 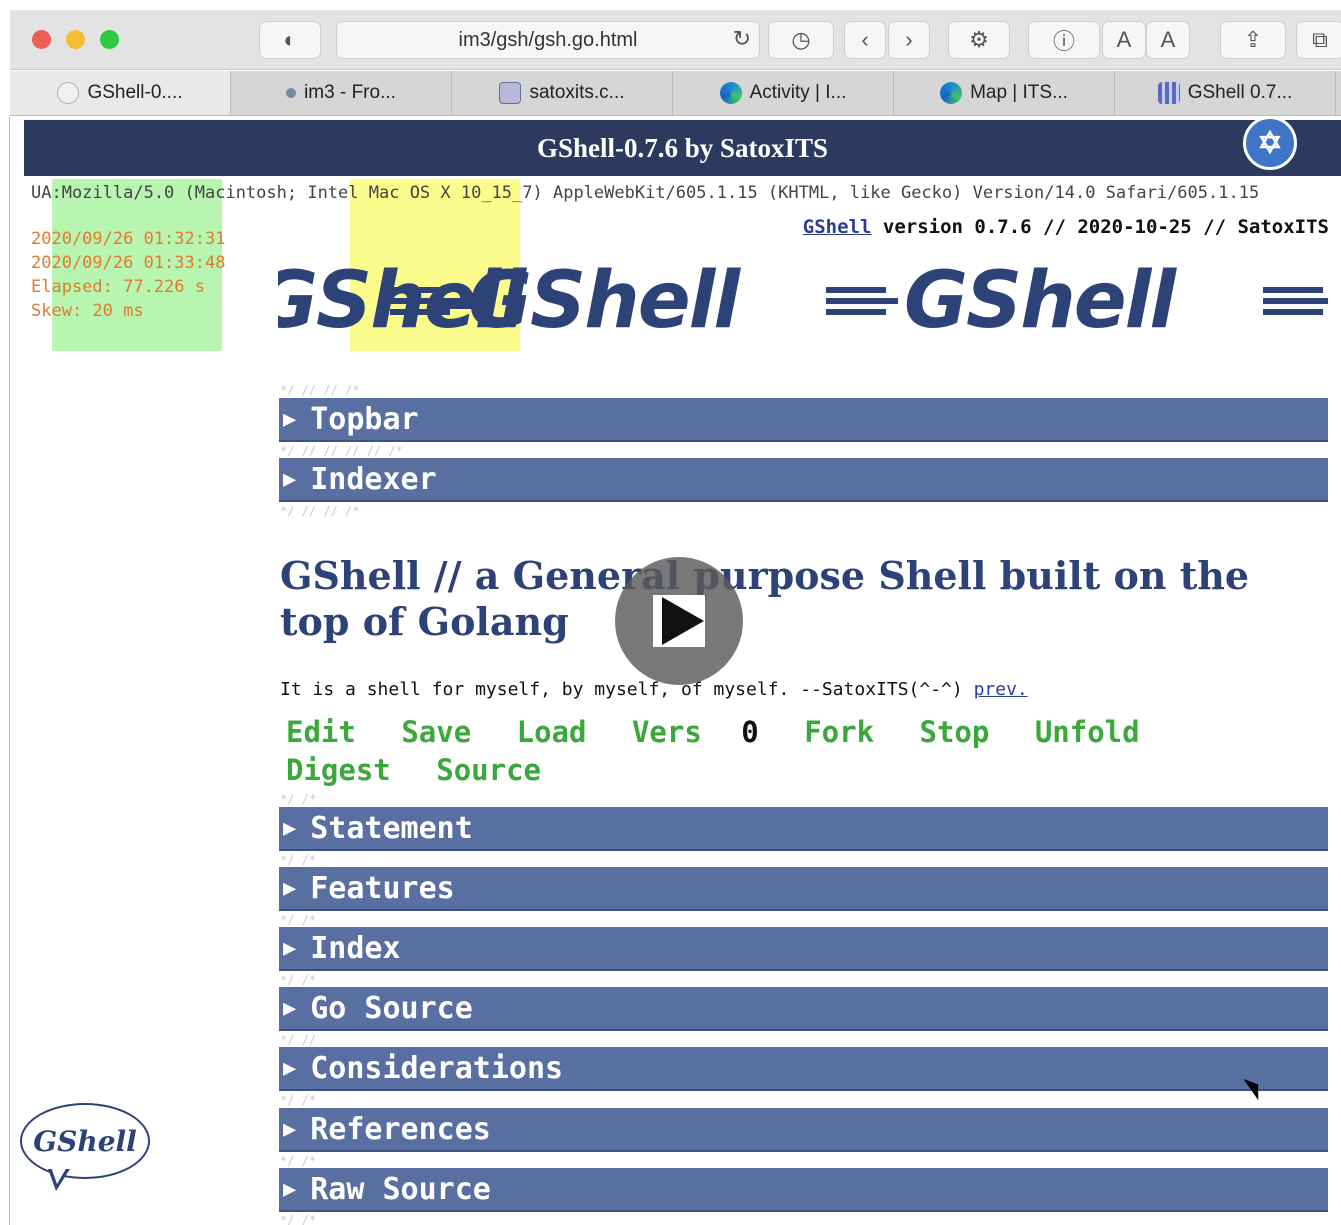 I want to click on prev-link: prev., so click(x=1001, y=689).